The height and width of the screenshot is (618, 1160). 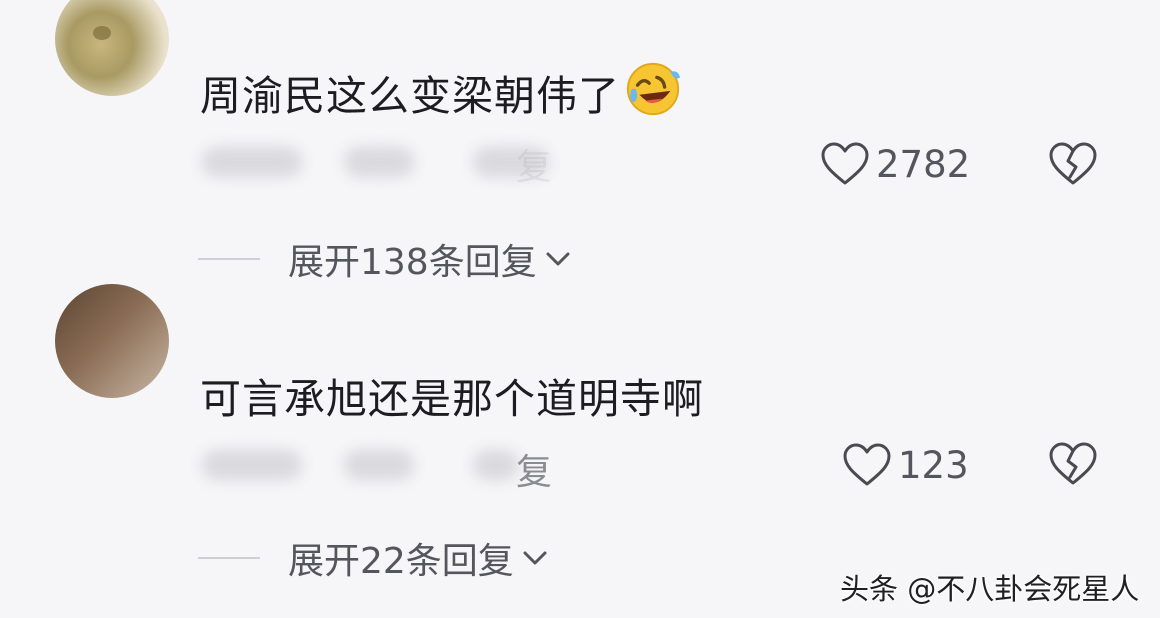 I want to click on expand-replies-button: 展开22条回复, so click(x=374, y=559).